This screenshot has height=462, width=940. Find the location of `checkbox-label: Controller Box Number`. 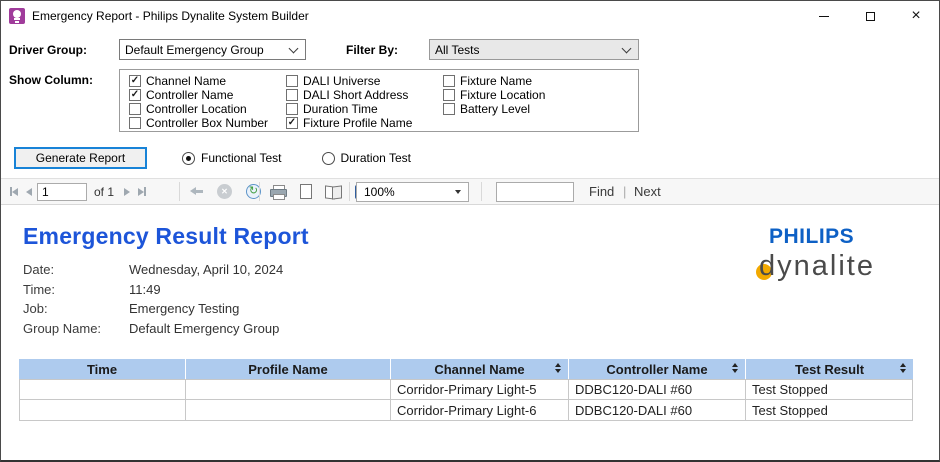

checkbox-label: Controller Box Number is located at coordinates (207, 123).